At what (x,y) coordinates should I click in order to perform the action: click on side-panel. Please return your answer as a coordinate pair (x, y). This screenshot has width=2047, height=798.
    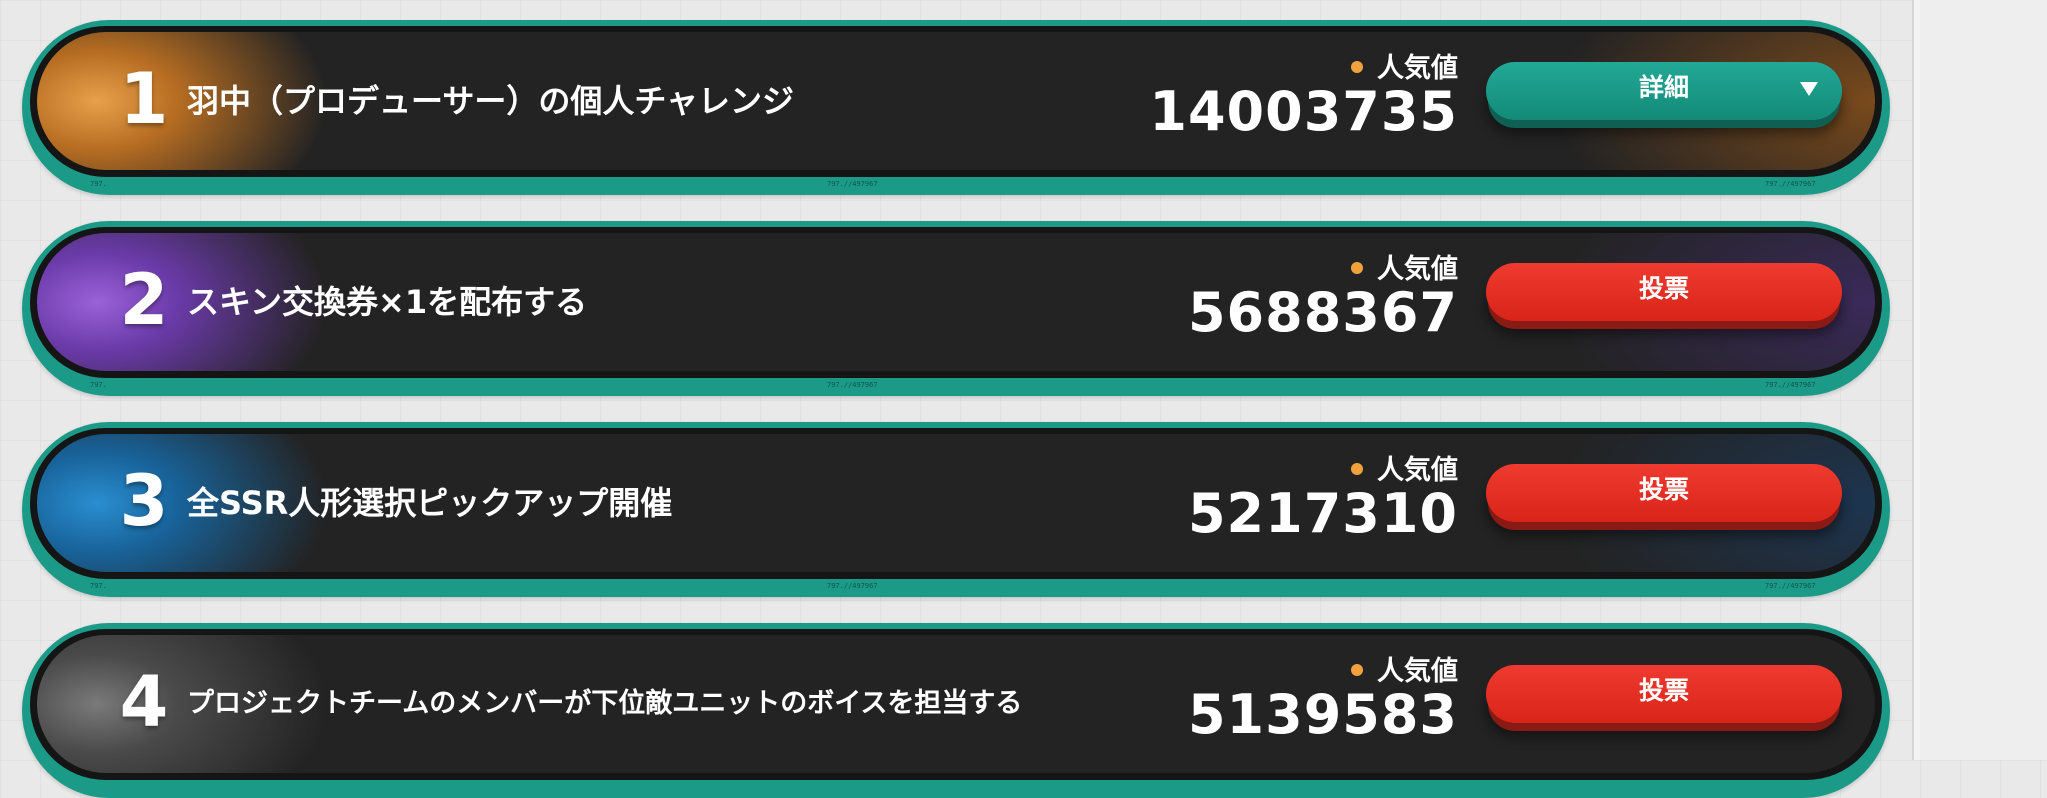
    Looking at the image, I should click on (1983, 380).